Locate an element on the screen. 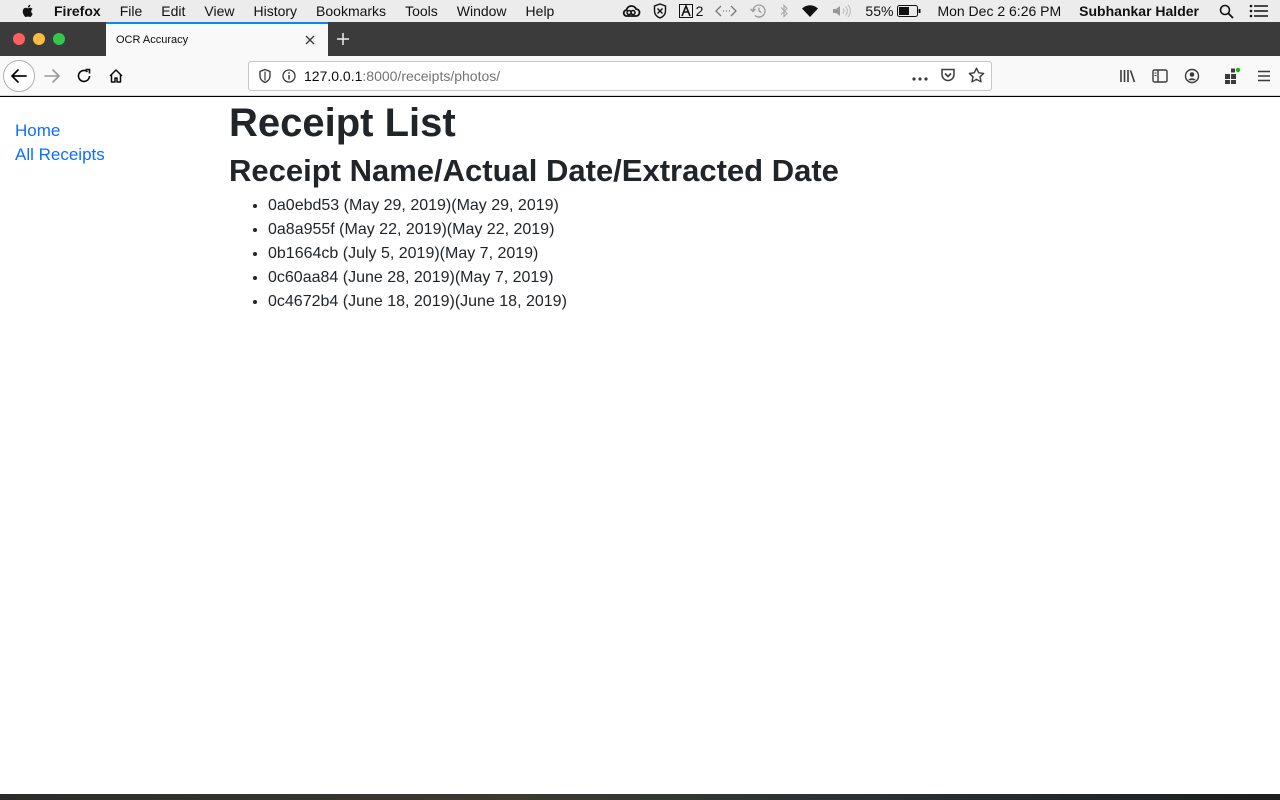  time-machine-icon is located at coordinates (758, 11).